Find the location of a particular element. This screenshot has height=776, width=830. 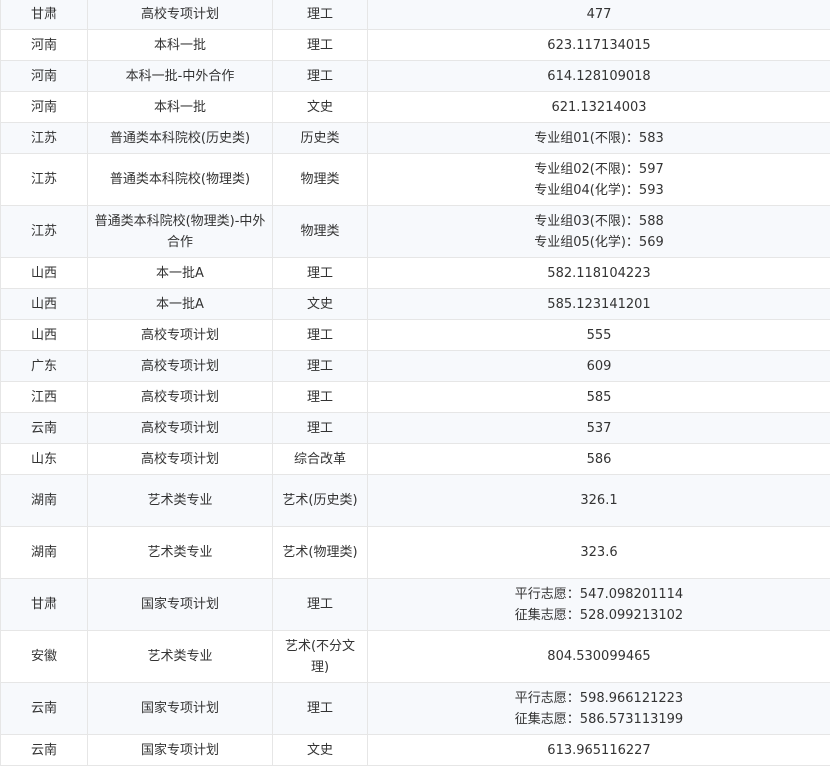

score-cell: 专业组03(不限)：588 专业组05(化学)：569 is located at coordinates (598, 231).